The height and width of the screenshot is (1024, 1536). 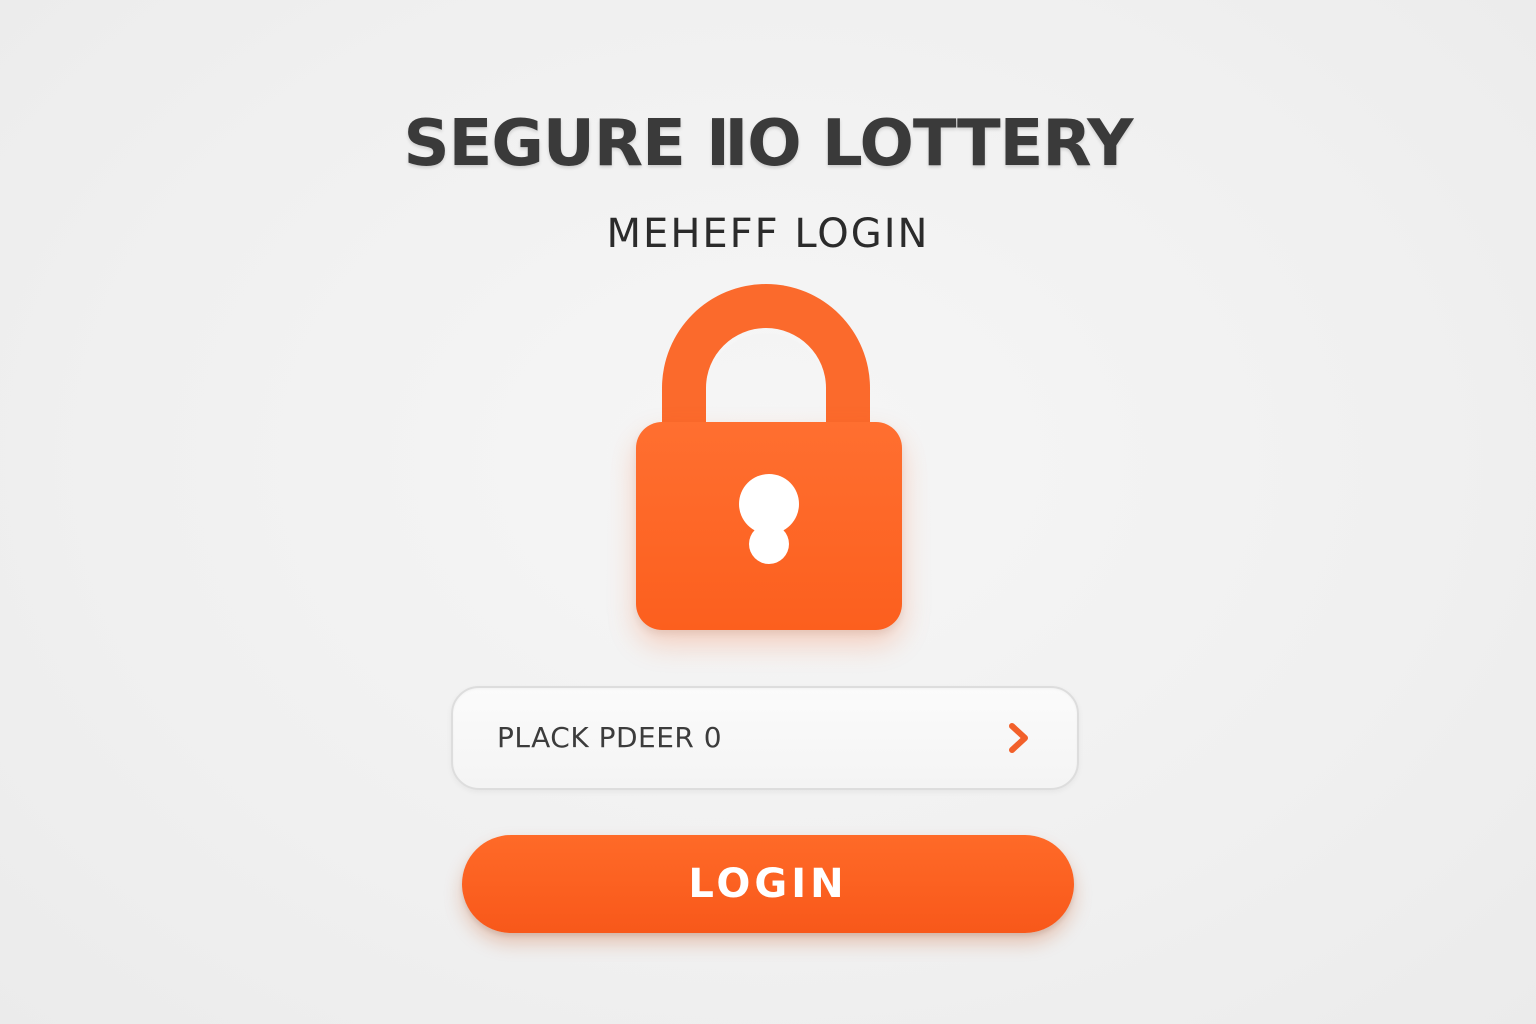 What do you see at coordinates (768, 144) in the screenshot?
I see `app-title: SEGURE ⅡO LOTTERY` at bounding box center [768, 144].